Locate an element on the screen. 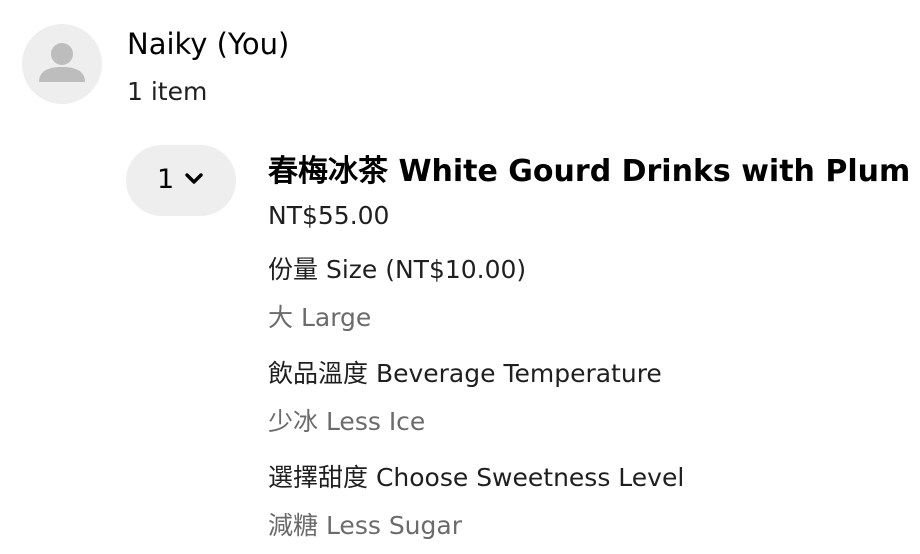 This screenshot has width=920, height=554. item-title: 春梅冰茶 White Gourd Drinks with Plum is located at coordinates (589, 171).